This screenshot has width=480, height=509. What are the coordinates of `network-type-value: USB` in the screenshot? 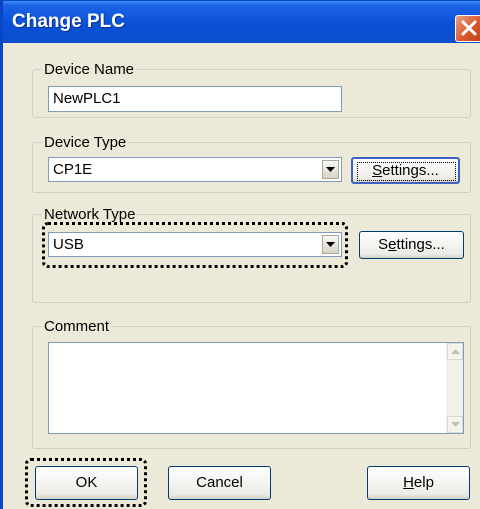 It's located at (68, 244).